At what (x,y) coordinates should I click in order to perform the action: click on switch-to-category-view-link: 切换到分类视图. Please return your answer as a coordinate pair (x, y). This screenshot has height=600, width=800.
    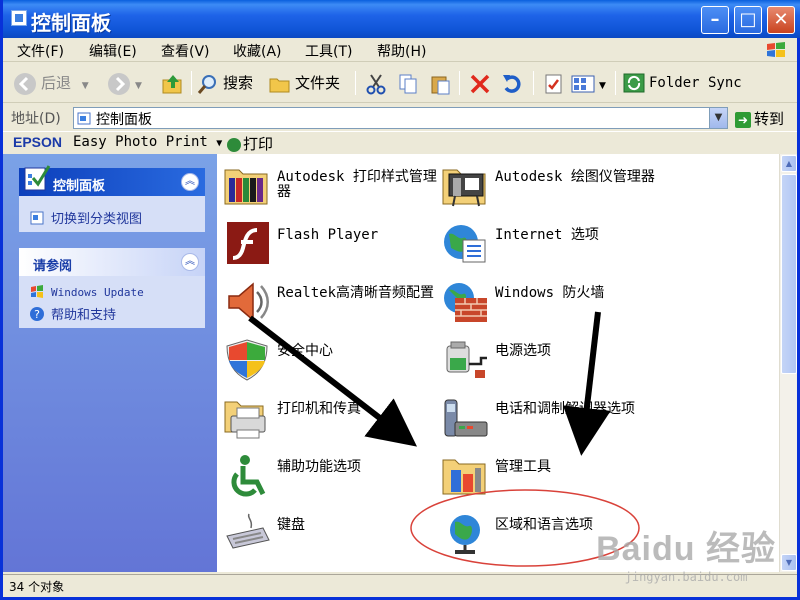
    Looking at the image, I should click on (112, 217).